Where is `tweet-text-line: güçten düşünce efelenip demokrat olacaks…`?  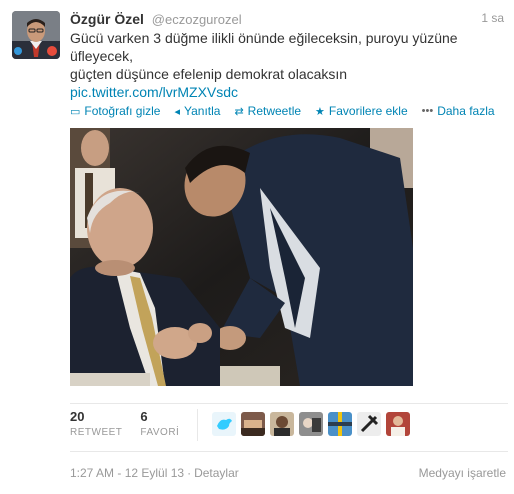 tweet-text-line: güçten düşünce efelenip demokrat olacaks… is located at coordinates (209, 74).